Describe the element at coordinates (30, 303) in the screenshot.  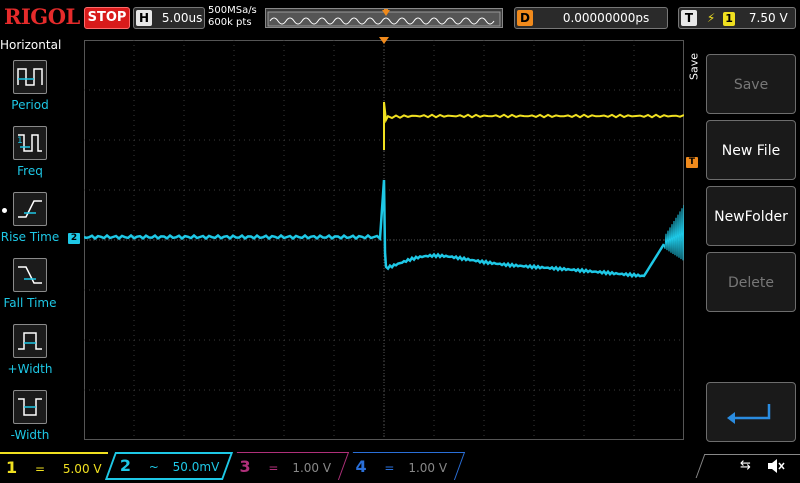
I see `fall-time-label: Fall Time` at that location.